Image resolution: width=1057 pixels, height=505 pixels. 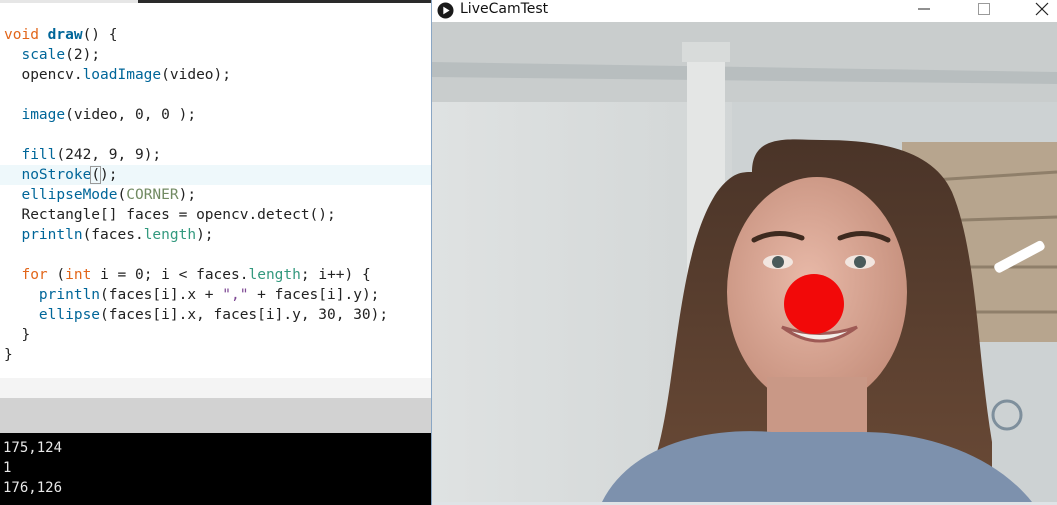 I want to click on code-text: (faces., so click(x=113, y=235).